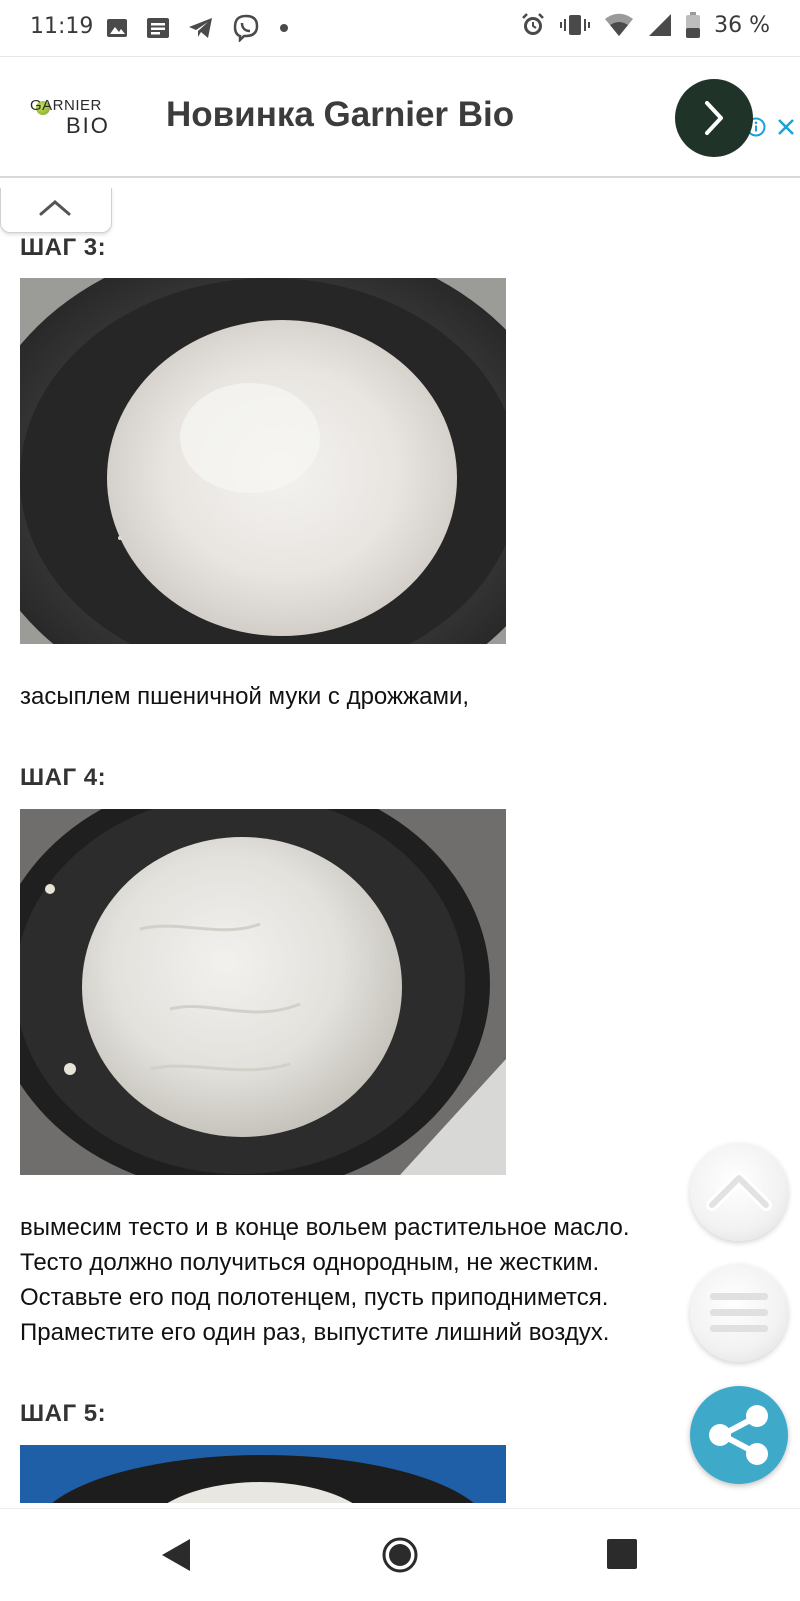 The height and width of the screenshot is (1601, 800). What do you see at coordinates (786, 127) in the screenshot?
I see `ad-close-icon` at bounding box center [786, 127].